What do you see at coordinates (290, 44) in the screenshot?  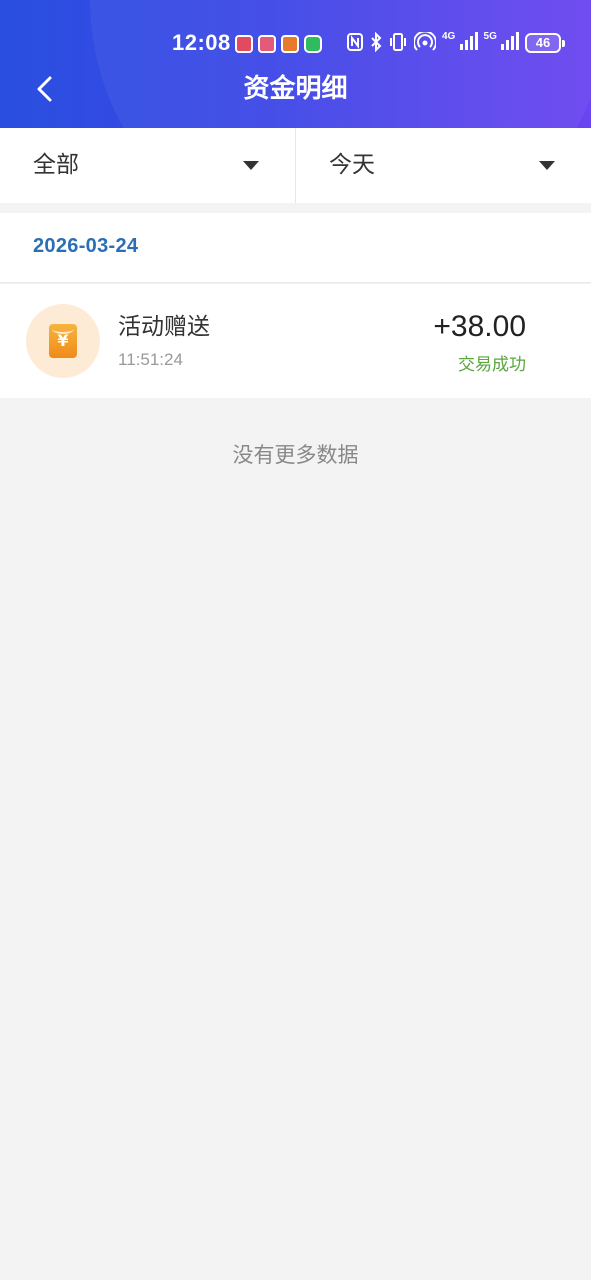 I see `video-app-icon` at bounding box center [290, 44].